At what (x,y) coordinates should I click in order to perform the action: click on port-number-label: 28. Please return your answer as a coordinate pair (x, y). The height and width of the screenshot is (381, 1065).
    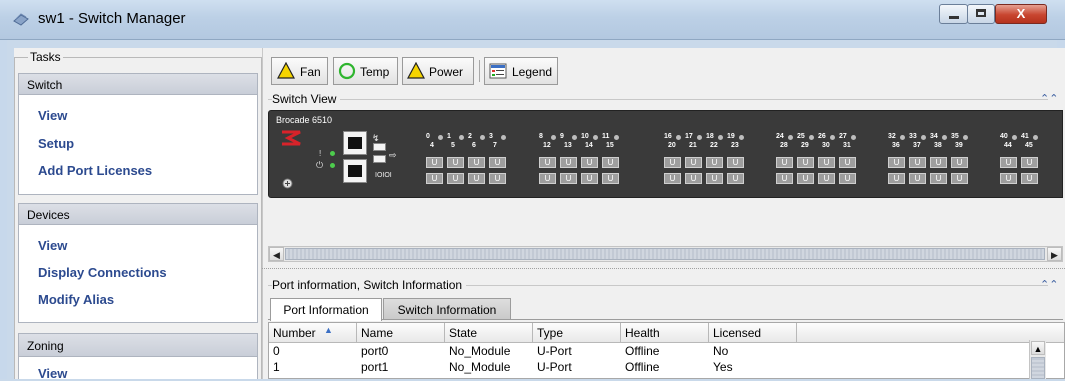
    Looking at the image, I should click on (784, 145).